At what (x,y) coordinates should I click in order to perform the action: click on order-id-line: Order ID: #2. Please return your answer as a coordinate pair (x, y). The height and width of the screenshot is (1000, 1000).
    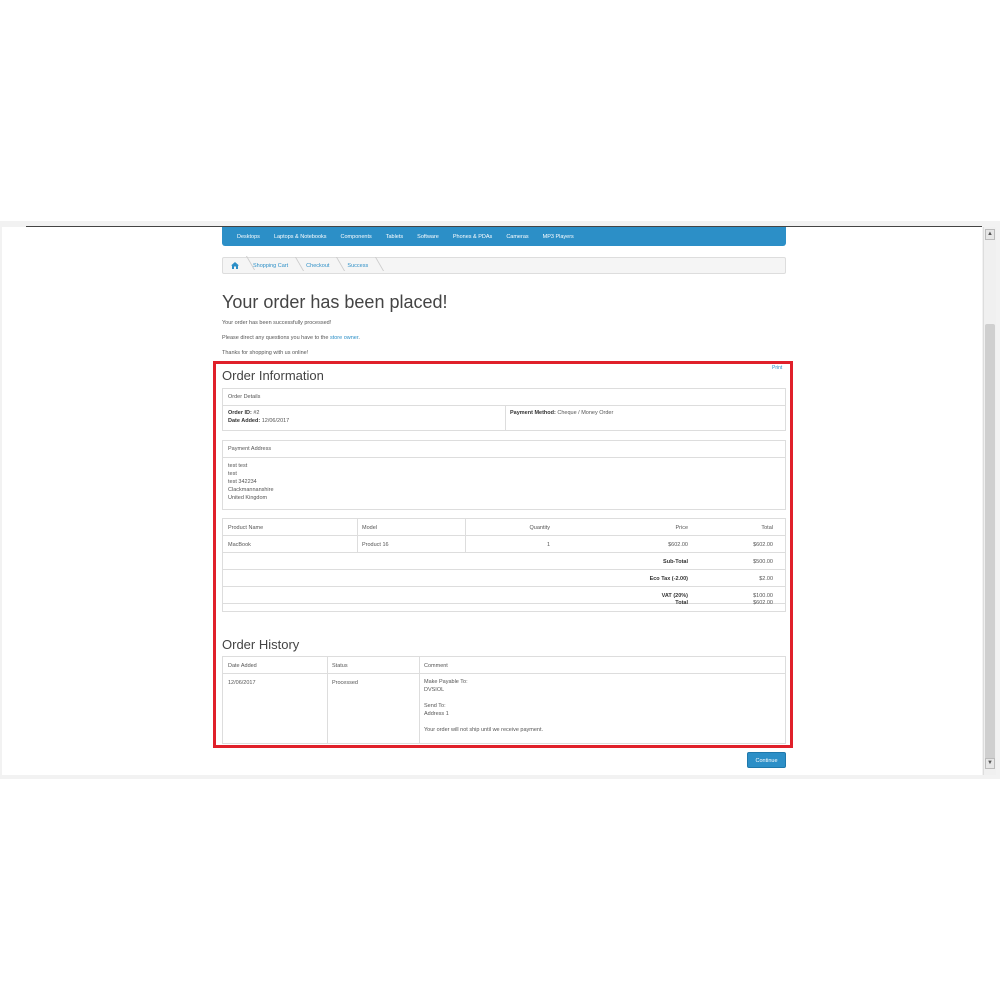
    Looking at the image, I should click on (258, 413).